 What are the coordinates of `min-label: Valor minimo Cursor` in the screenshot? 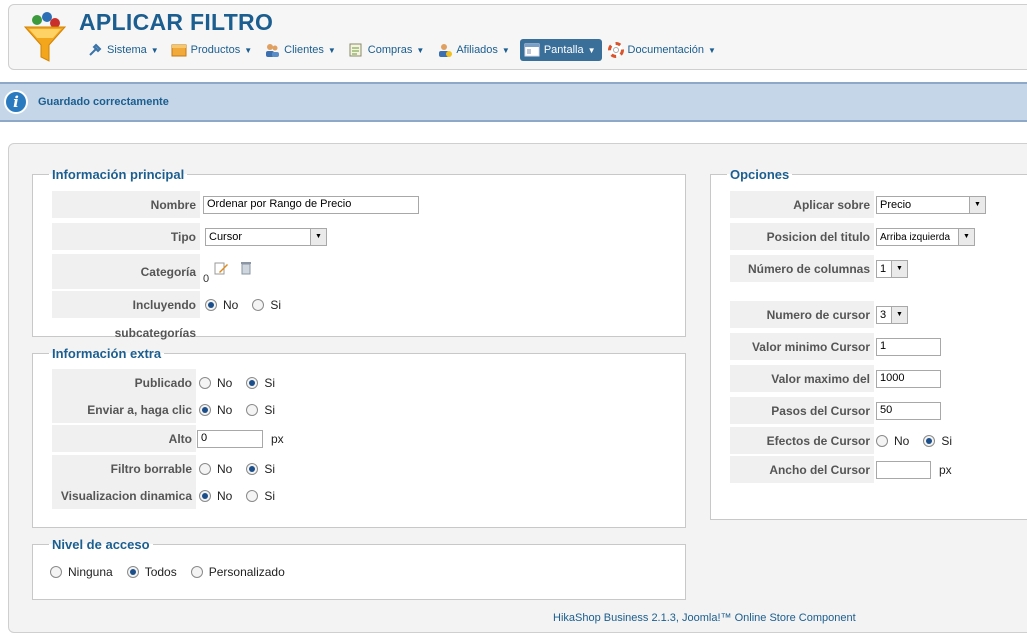 It's located at (802, 347).